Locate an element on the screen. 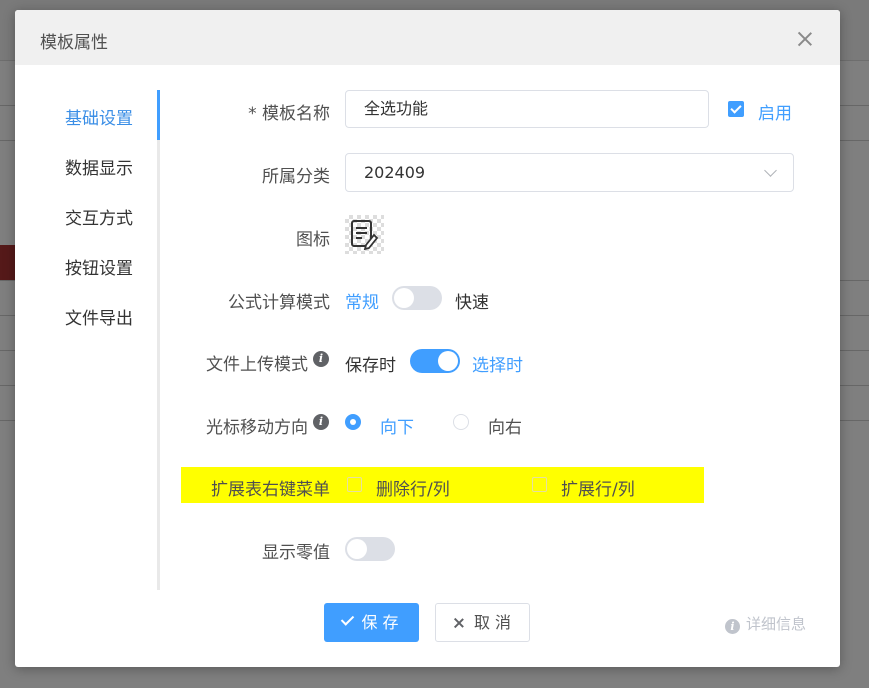 This screenshot has width=869, height=688. formula-mode-label: 公式计算模式 is located at coordinates (279, 303).